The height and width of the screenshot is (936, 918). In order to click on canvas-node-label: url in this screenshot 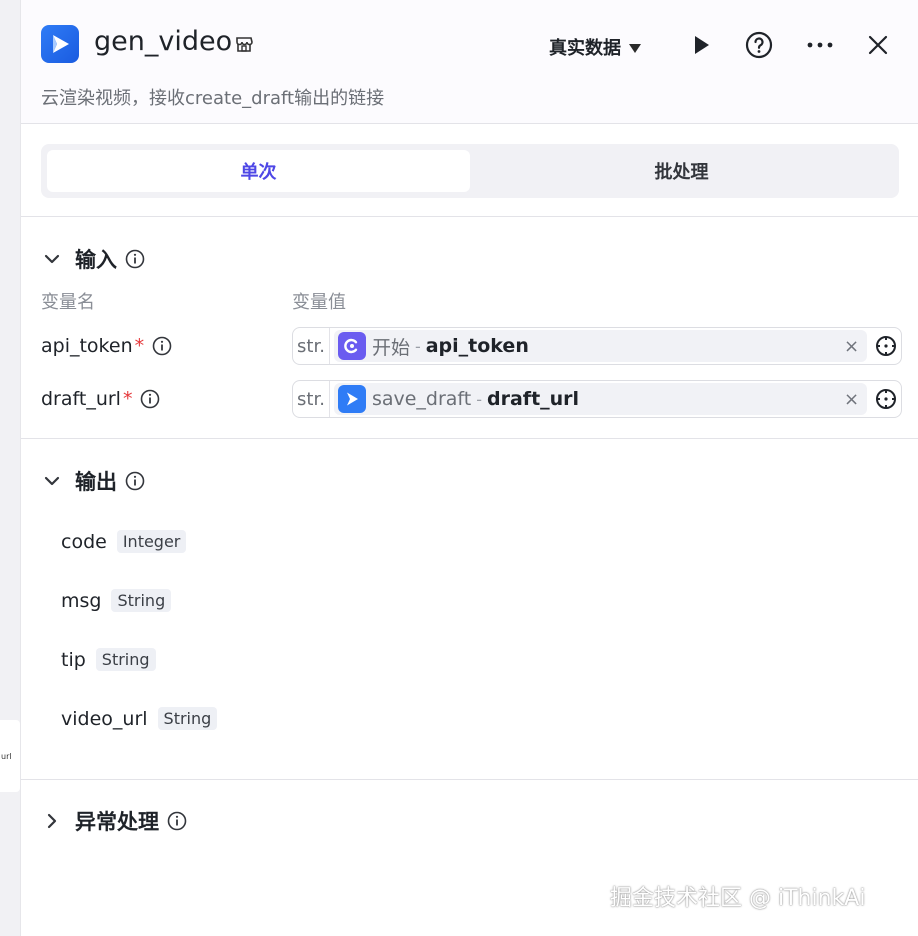, I will do `click(6, 756)`.